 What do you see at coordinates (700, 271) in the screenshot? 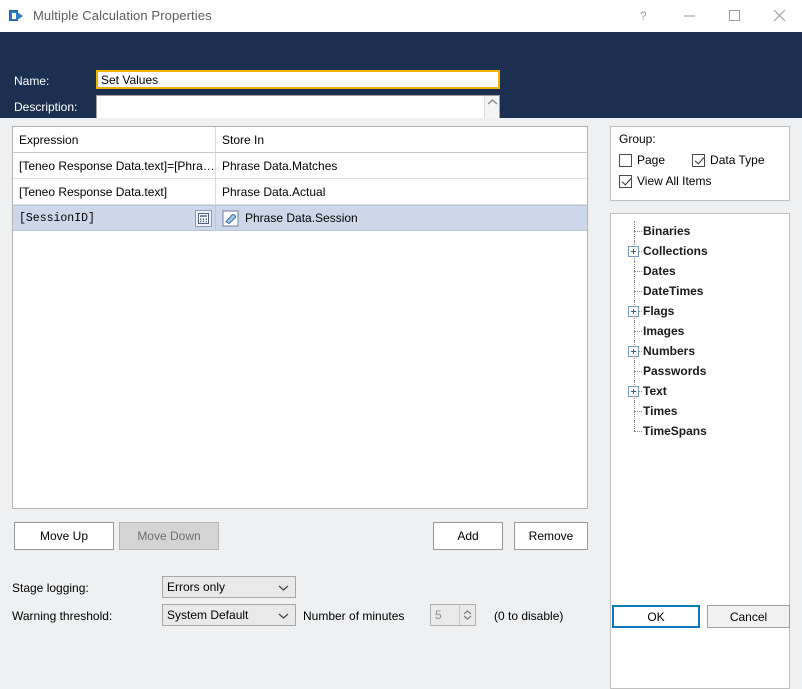
I see `tree-item-dates: Dates` at bounding box center [700, 271].